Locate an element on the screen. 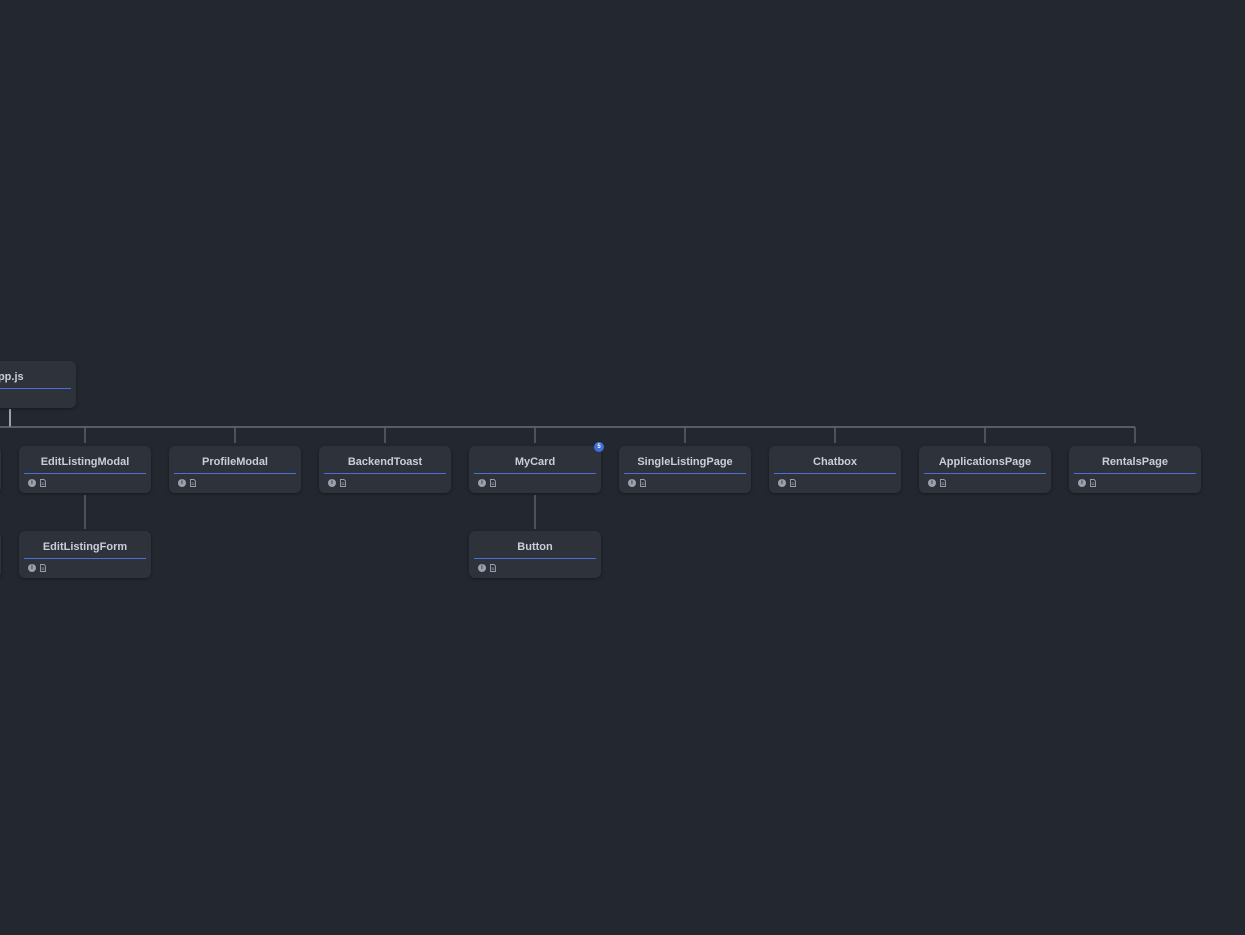 This screenshot has height=935, width=1245. node-title: BackendToast is located at coordinates (385, 462).